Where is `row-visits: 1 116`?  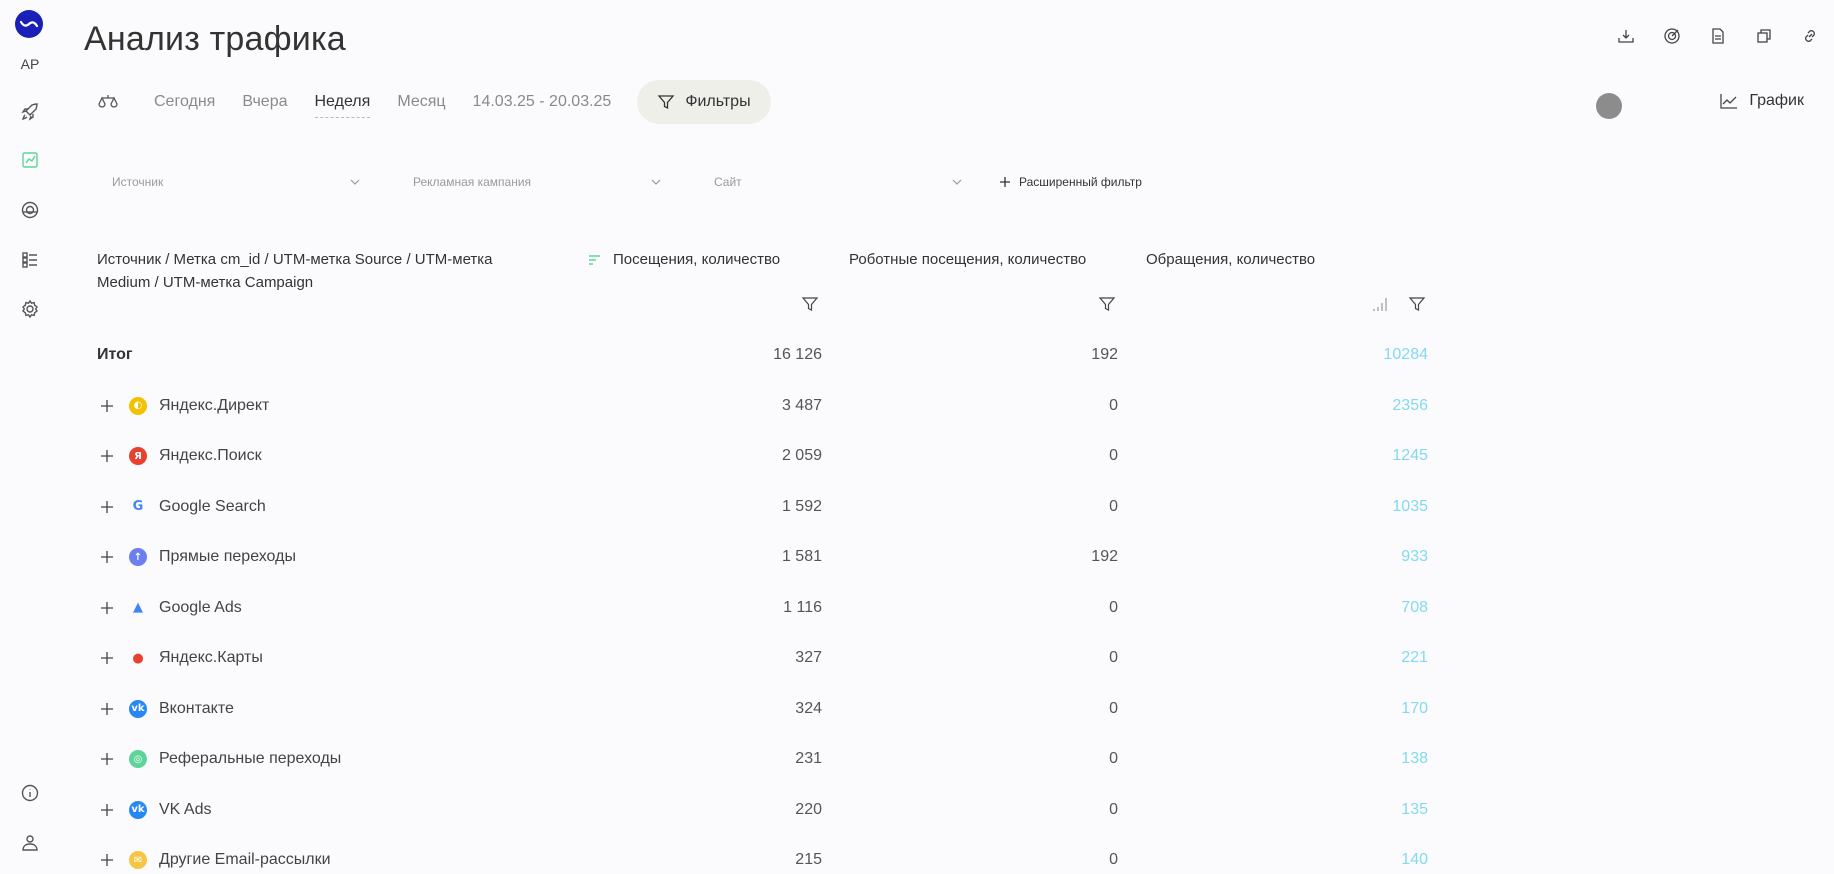 row-visits: 1 116 is located at coordinates (802, 607).